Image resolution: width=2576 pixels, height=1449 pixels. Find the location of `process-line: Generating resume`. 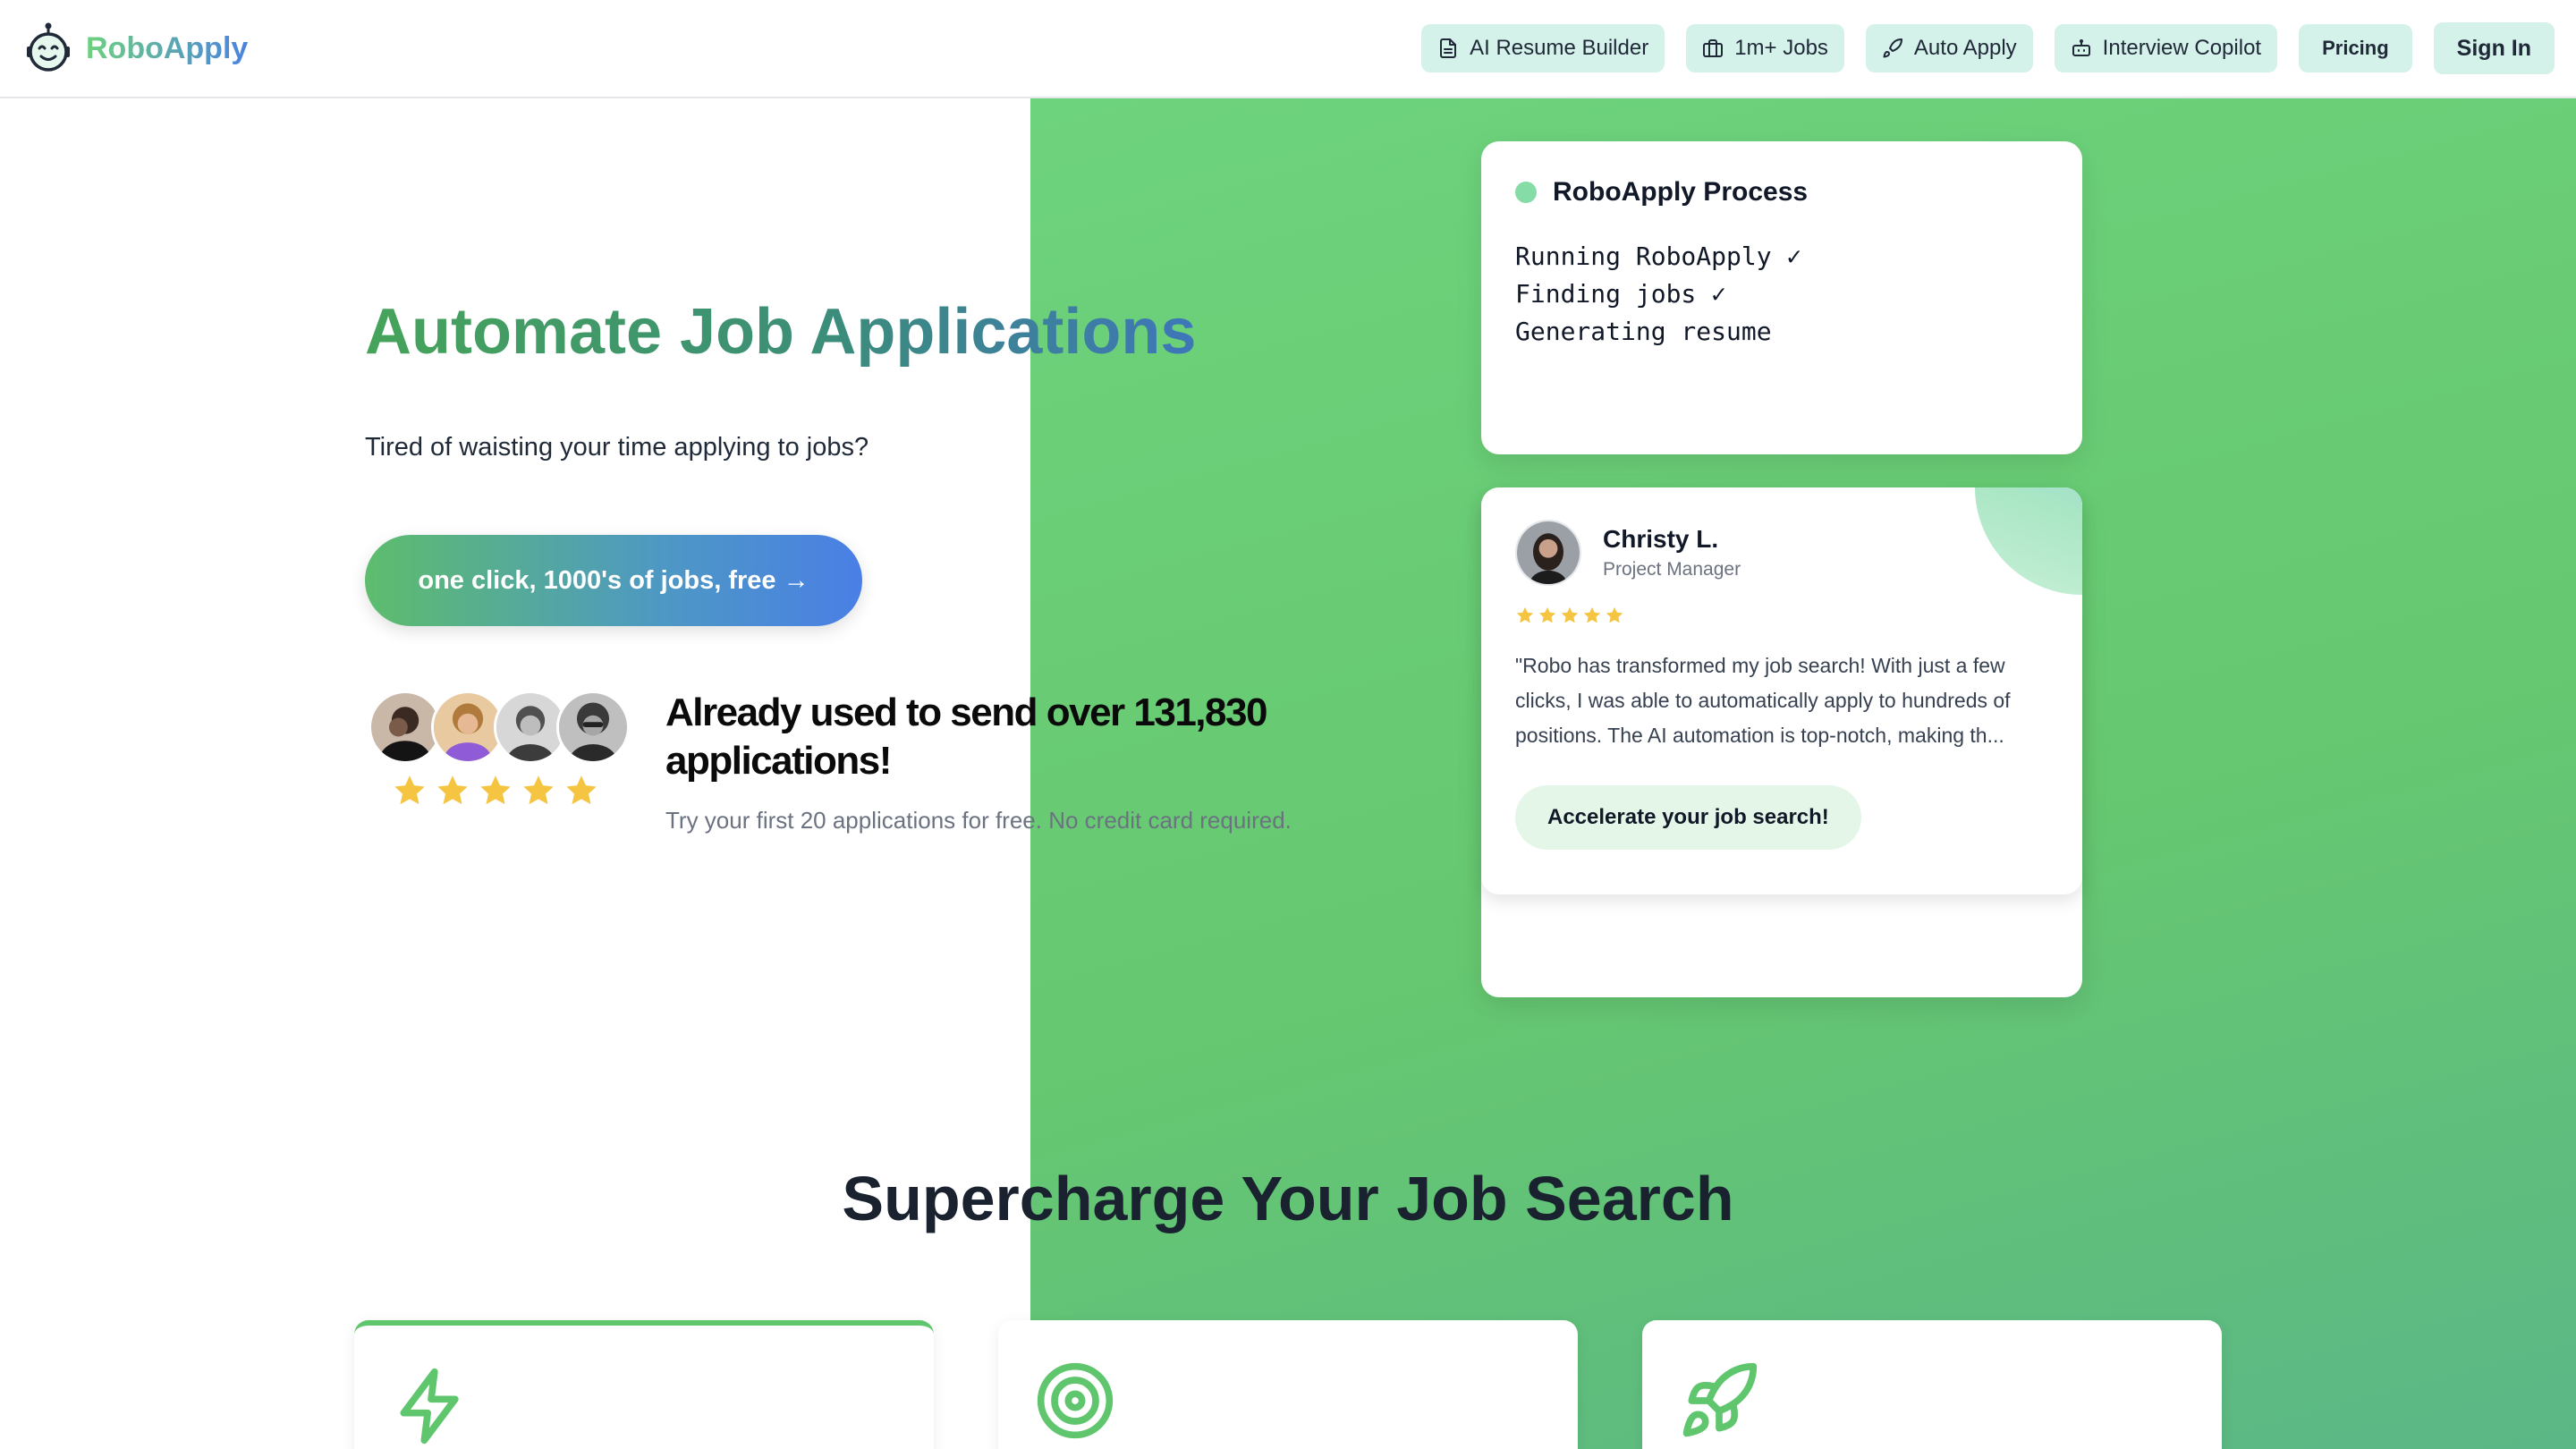

process-line: Generating resume is located at coordinates (1643, 331).